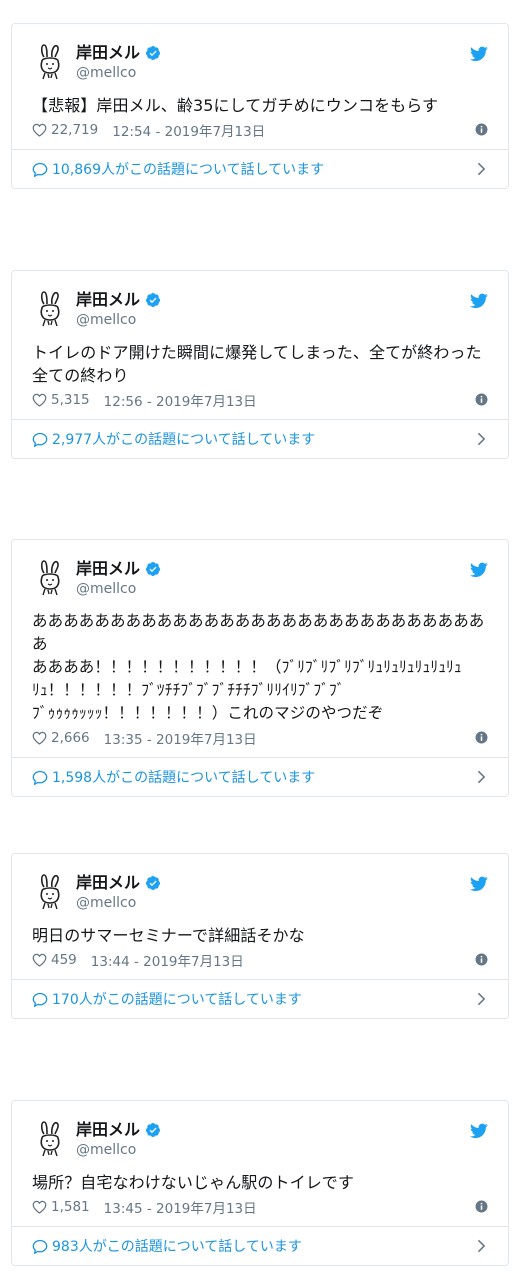 The image size is (526, 1280). Describe the element at coordinates (257, 364) in the screenshot. I see `tweet-text: トイレのドア開けた瞬間に爆発してしまった、全てが終わった 全ての終わり` at that location.